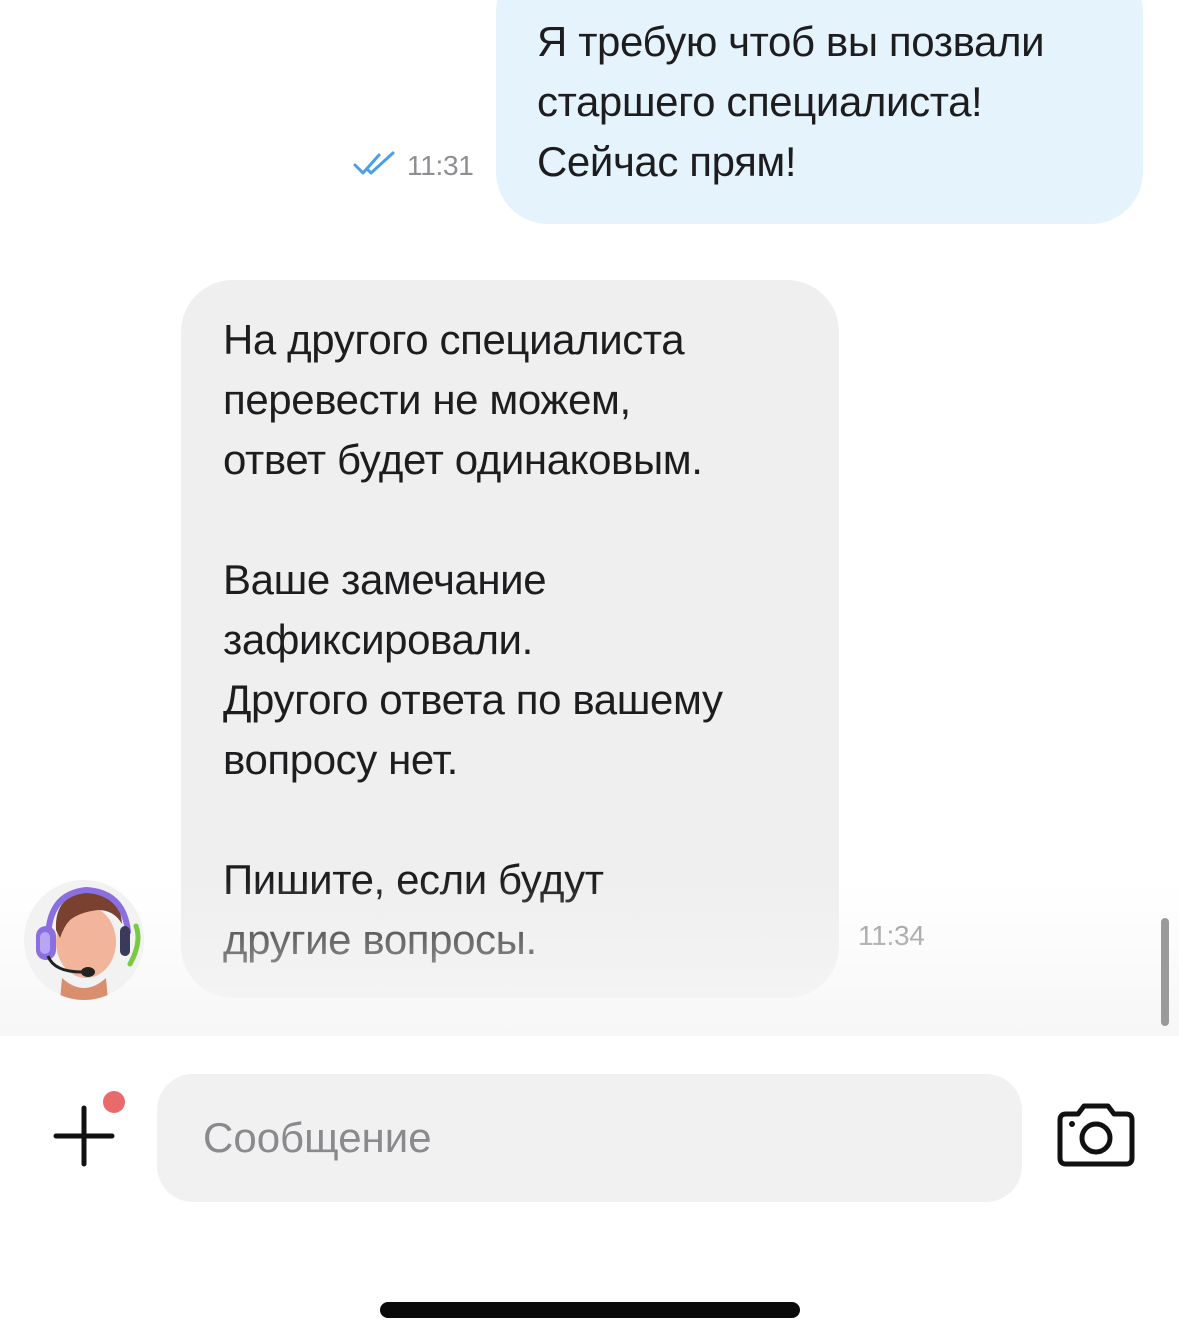 Image resolution: width=1179 pixels, height=1323 pixels. What do you see at coordinates (1165, 972) in the screenshot?
I see `chat-scrollbar` at bounding box center [1165, 972].